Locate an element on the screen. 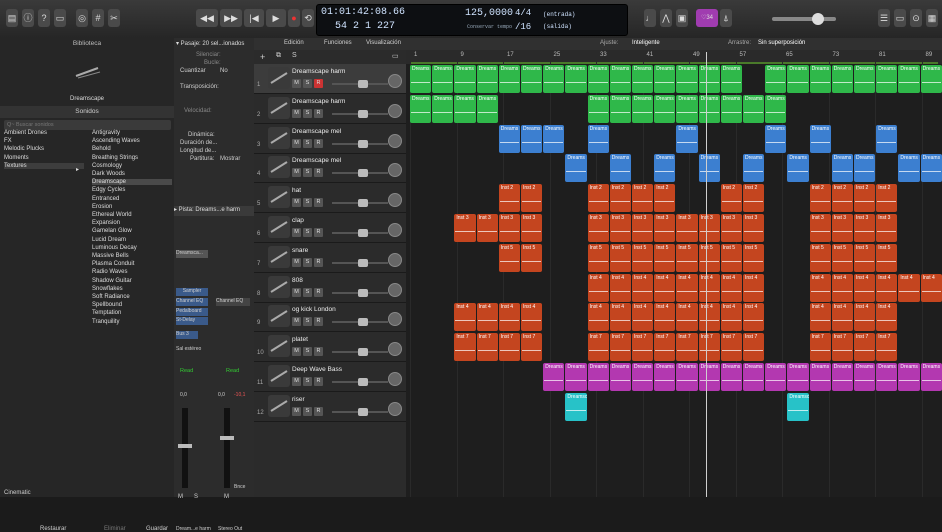 This screenshot has height=532, width=942. category-item: Moments is located at coordinates (16, 158).